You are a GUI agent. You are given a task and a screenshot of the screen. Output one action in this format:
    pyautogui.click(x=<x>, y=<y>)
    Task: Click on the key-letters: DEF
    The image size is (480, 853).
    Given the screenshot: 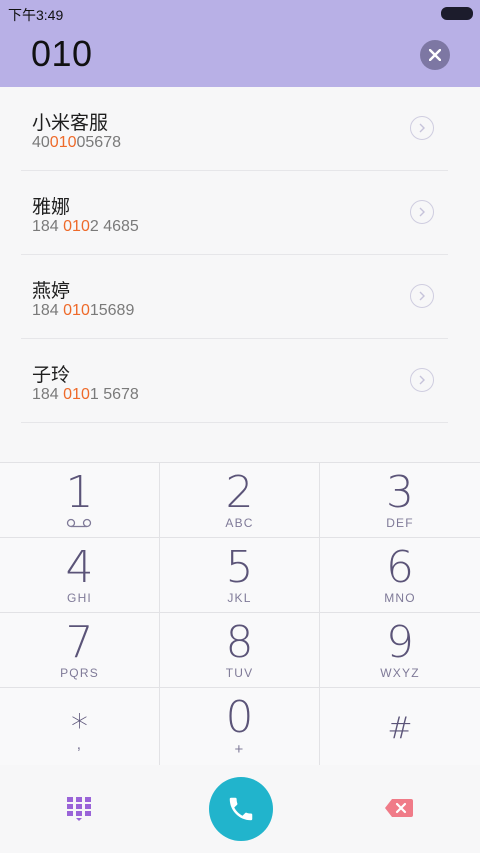 What is the action you would take?
    pyautogui.click(x=400, y=523)
    